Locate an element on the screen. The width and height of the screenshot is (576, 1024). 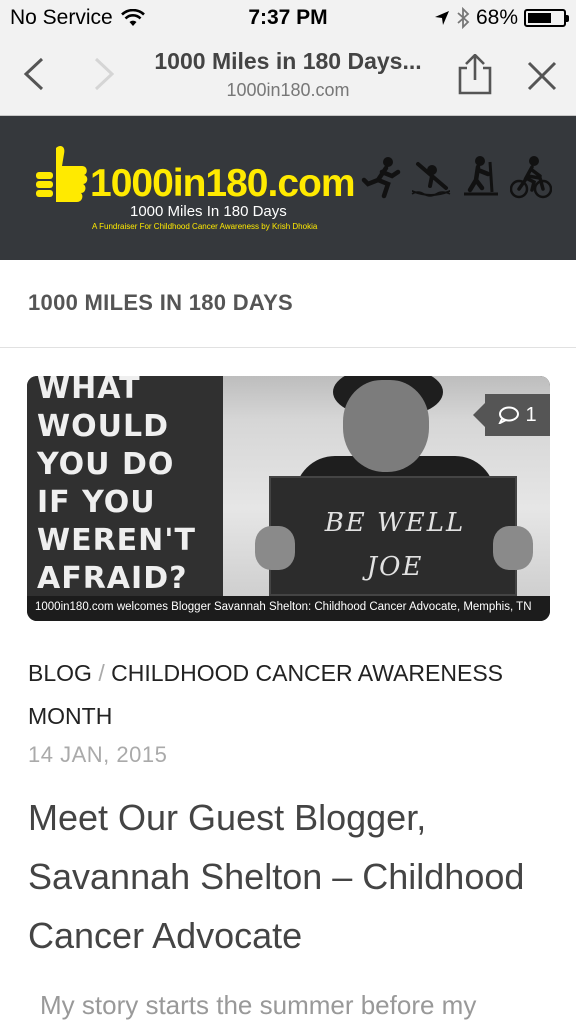
sport-icons is located at coordinates (456, 177).